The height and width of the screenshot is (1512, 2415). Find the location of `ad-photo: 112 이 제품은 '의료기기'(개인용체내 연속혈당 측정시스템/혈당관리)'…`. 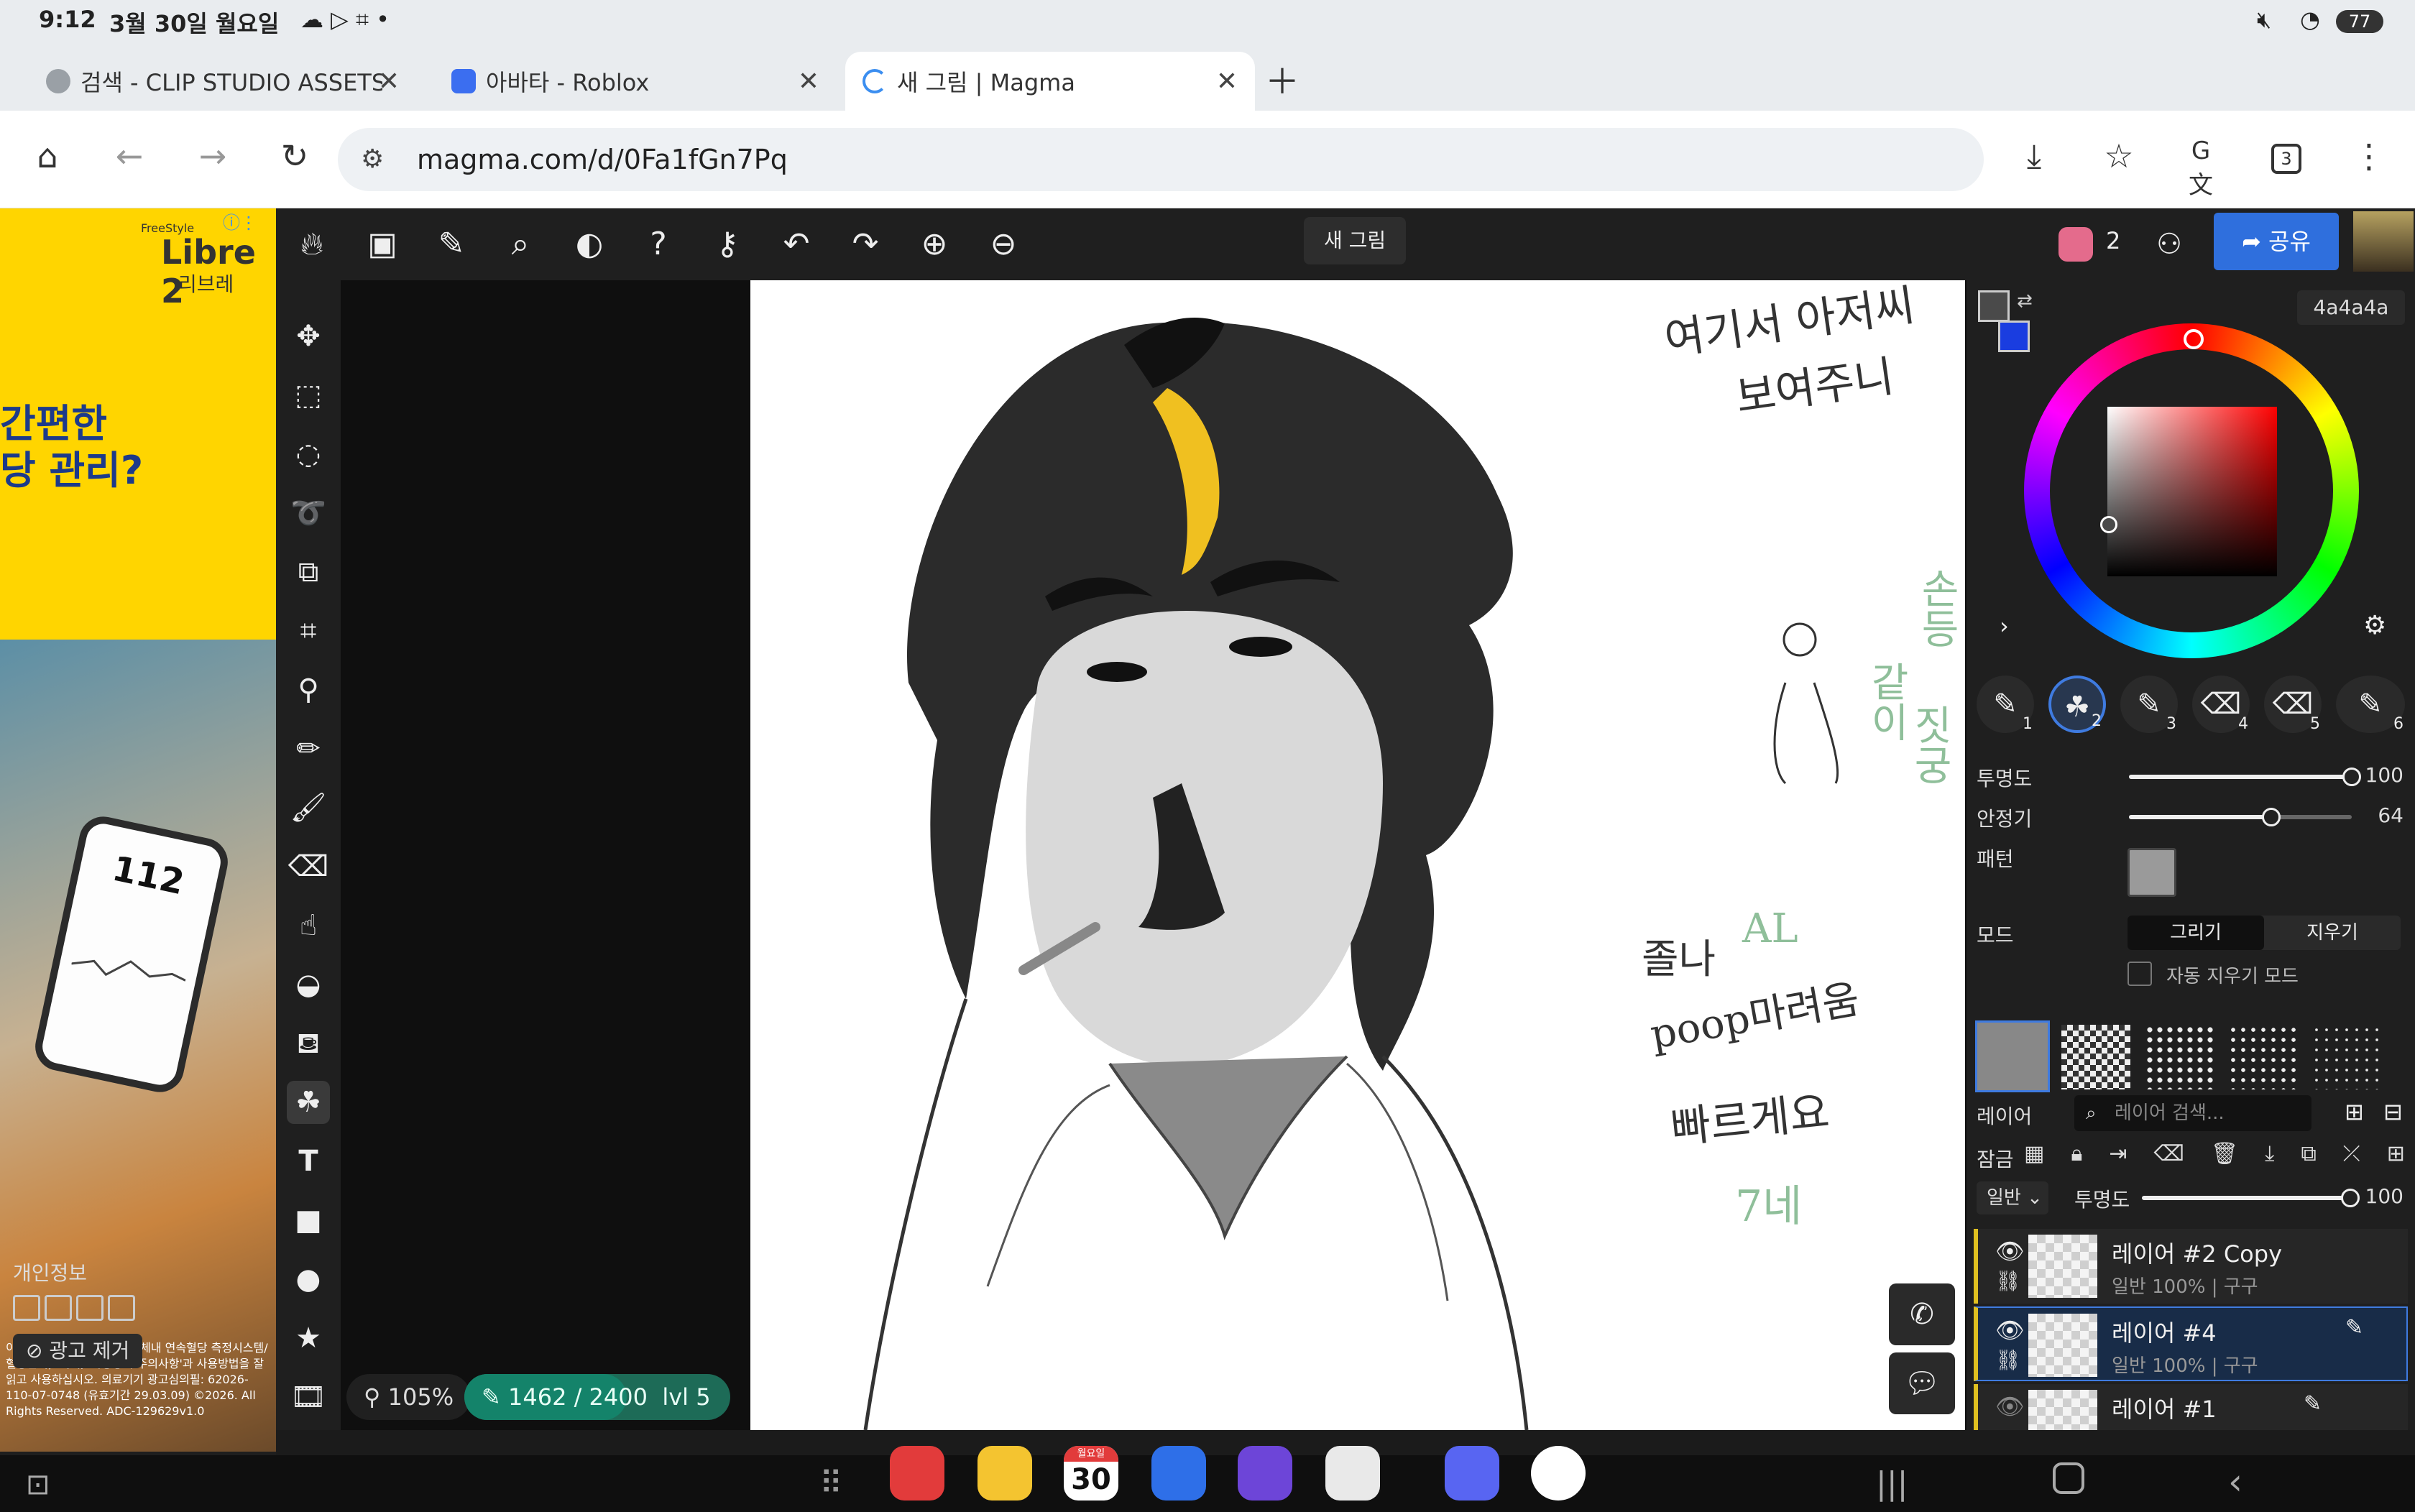

ad-photo: 112 이 제품은 '의료기기'(개인용체내 연속혈당 측정시스템/혈당관리)'… is located at coordinates (138, 1046).